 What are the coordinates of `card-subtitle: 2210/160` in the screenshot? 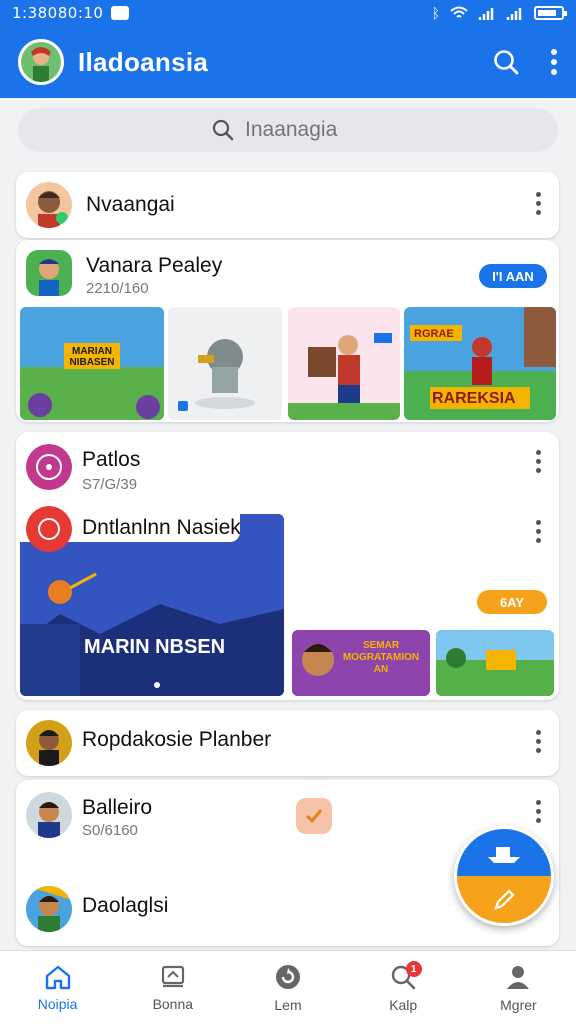 It's located at (117, 288).